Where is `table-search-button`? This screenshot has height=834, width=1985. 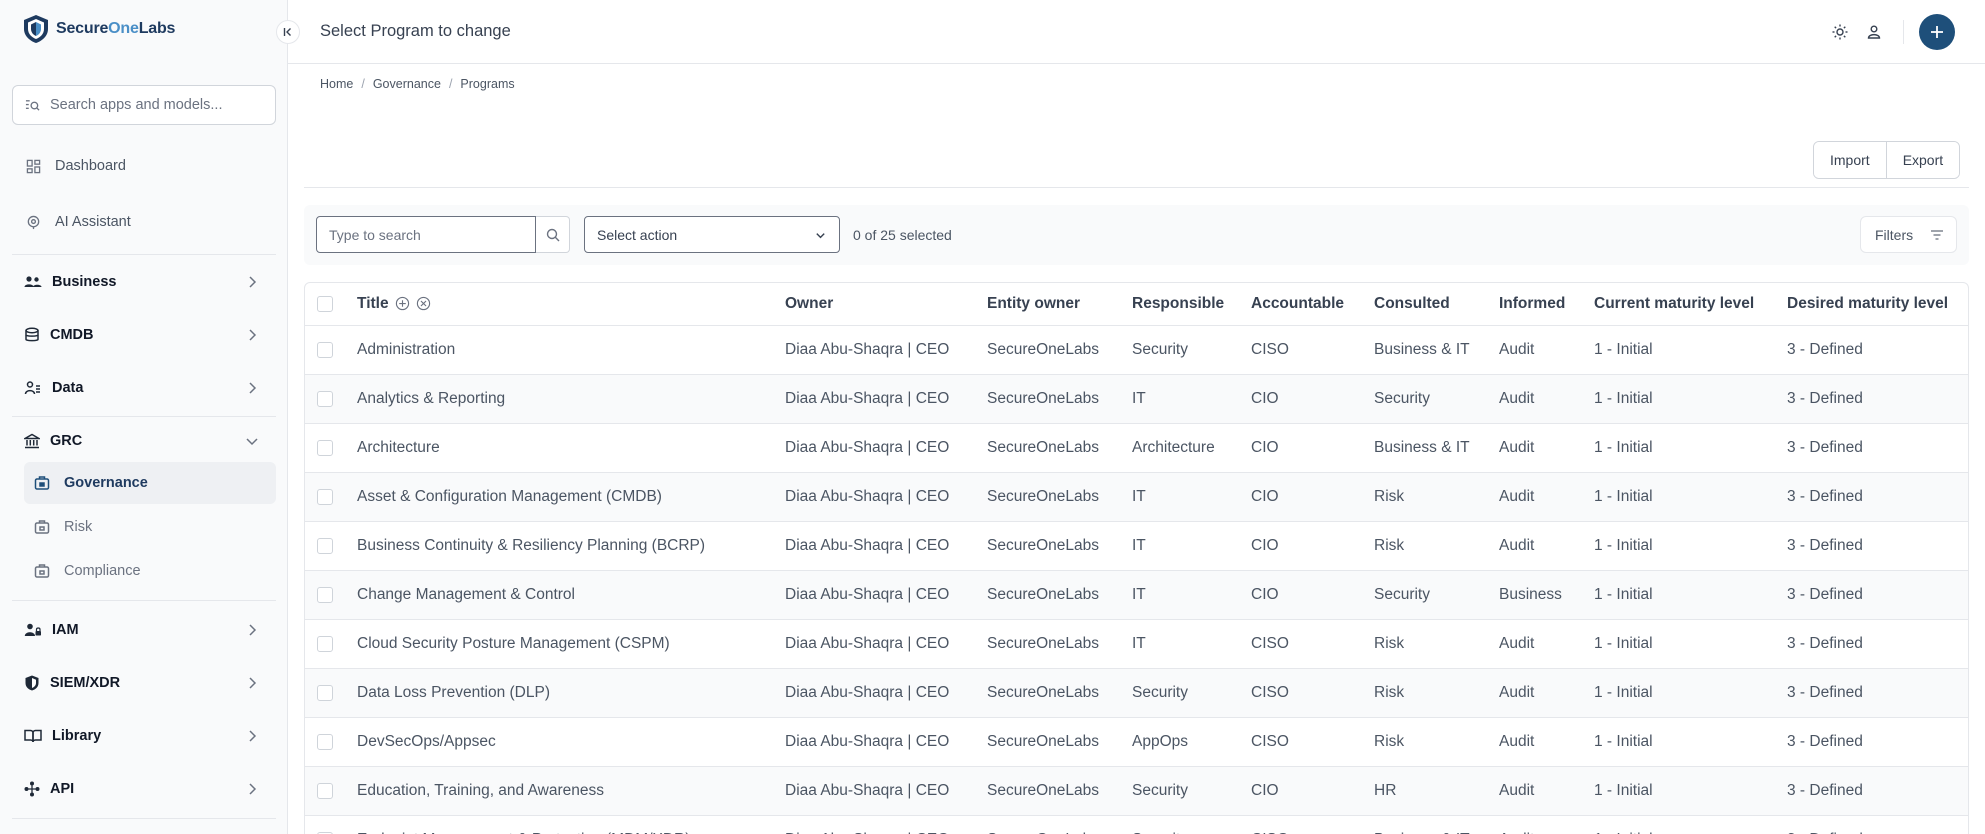 table-search-button is located at coordinates (553, 234).